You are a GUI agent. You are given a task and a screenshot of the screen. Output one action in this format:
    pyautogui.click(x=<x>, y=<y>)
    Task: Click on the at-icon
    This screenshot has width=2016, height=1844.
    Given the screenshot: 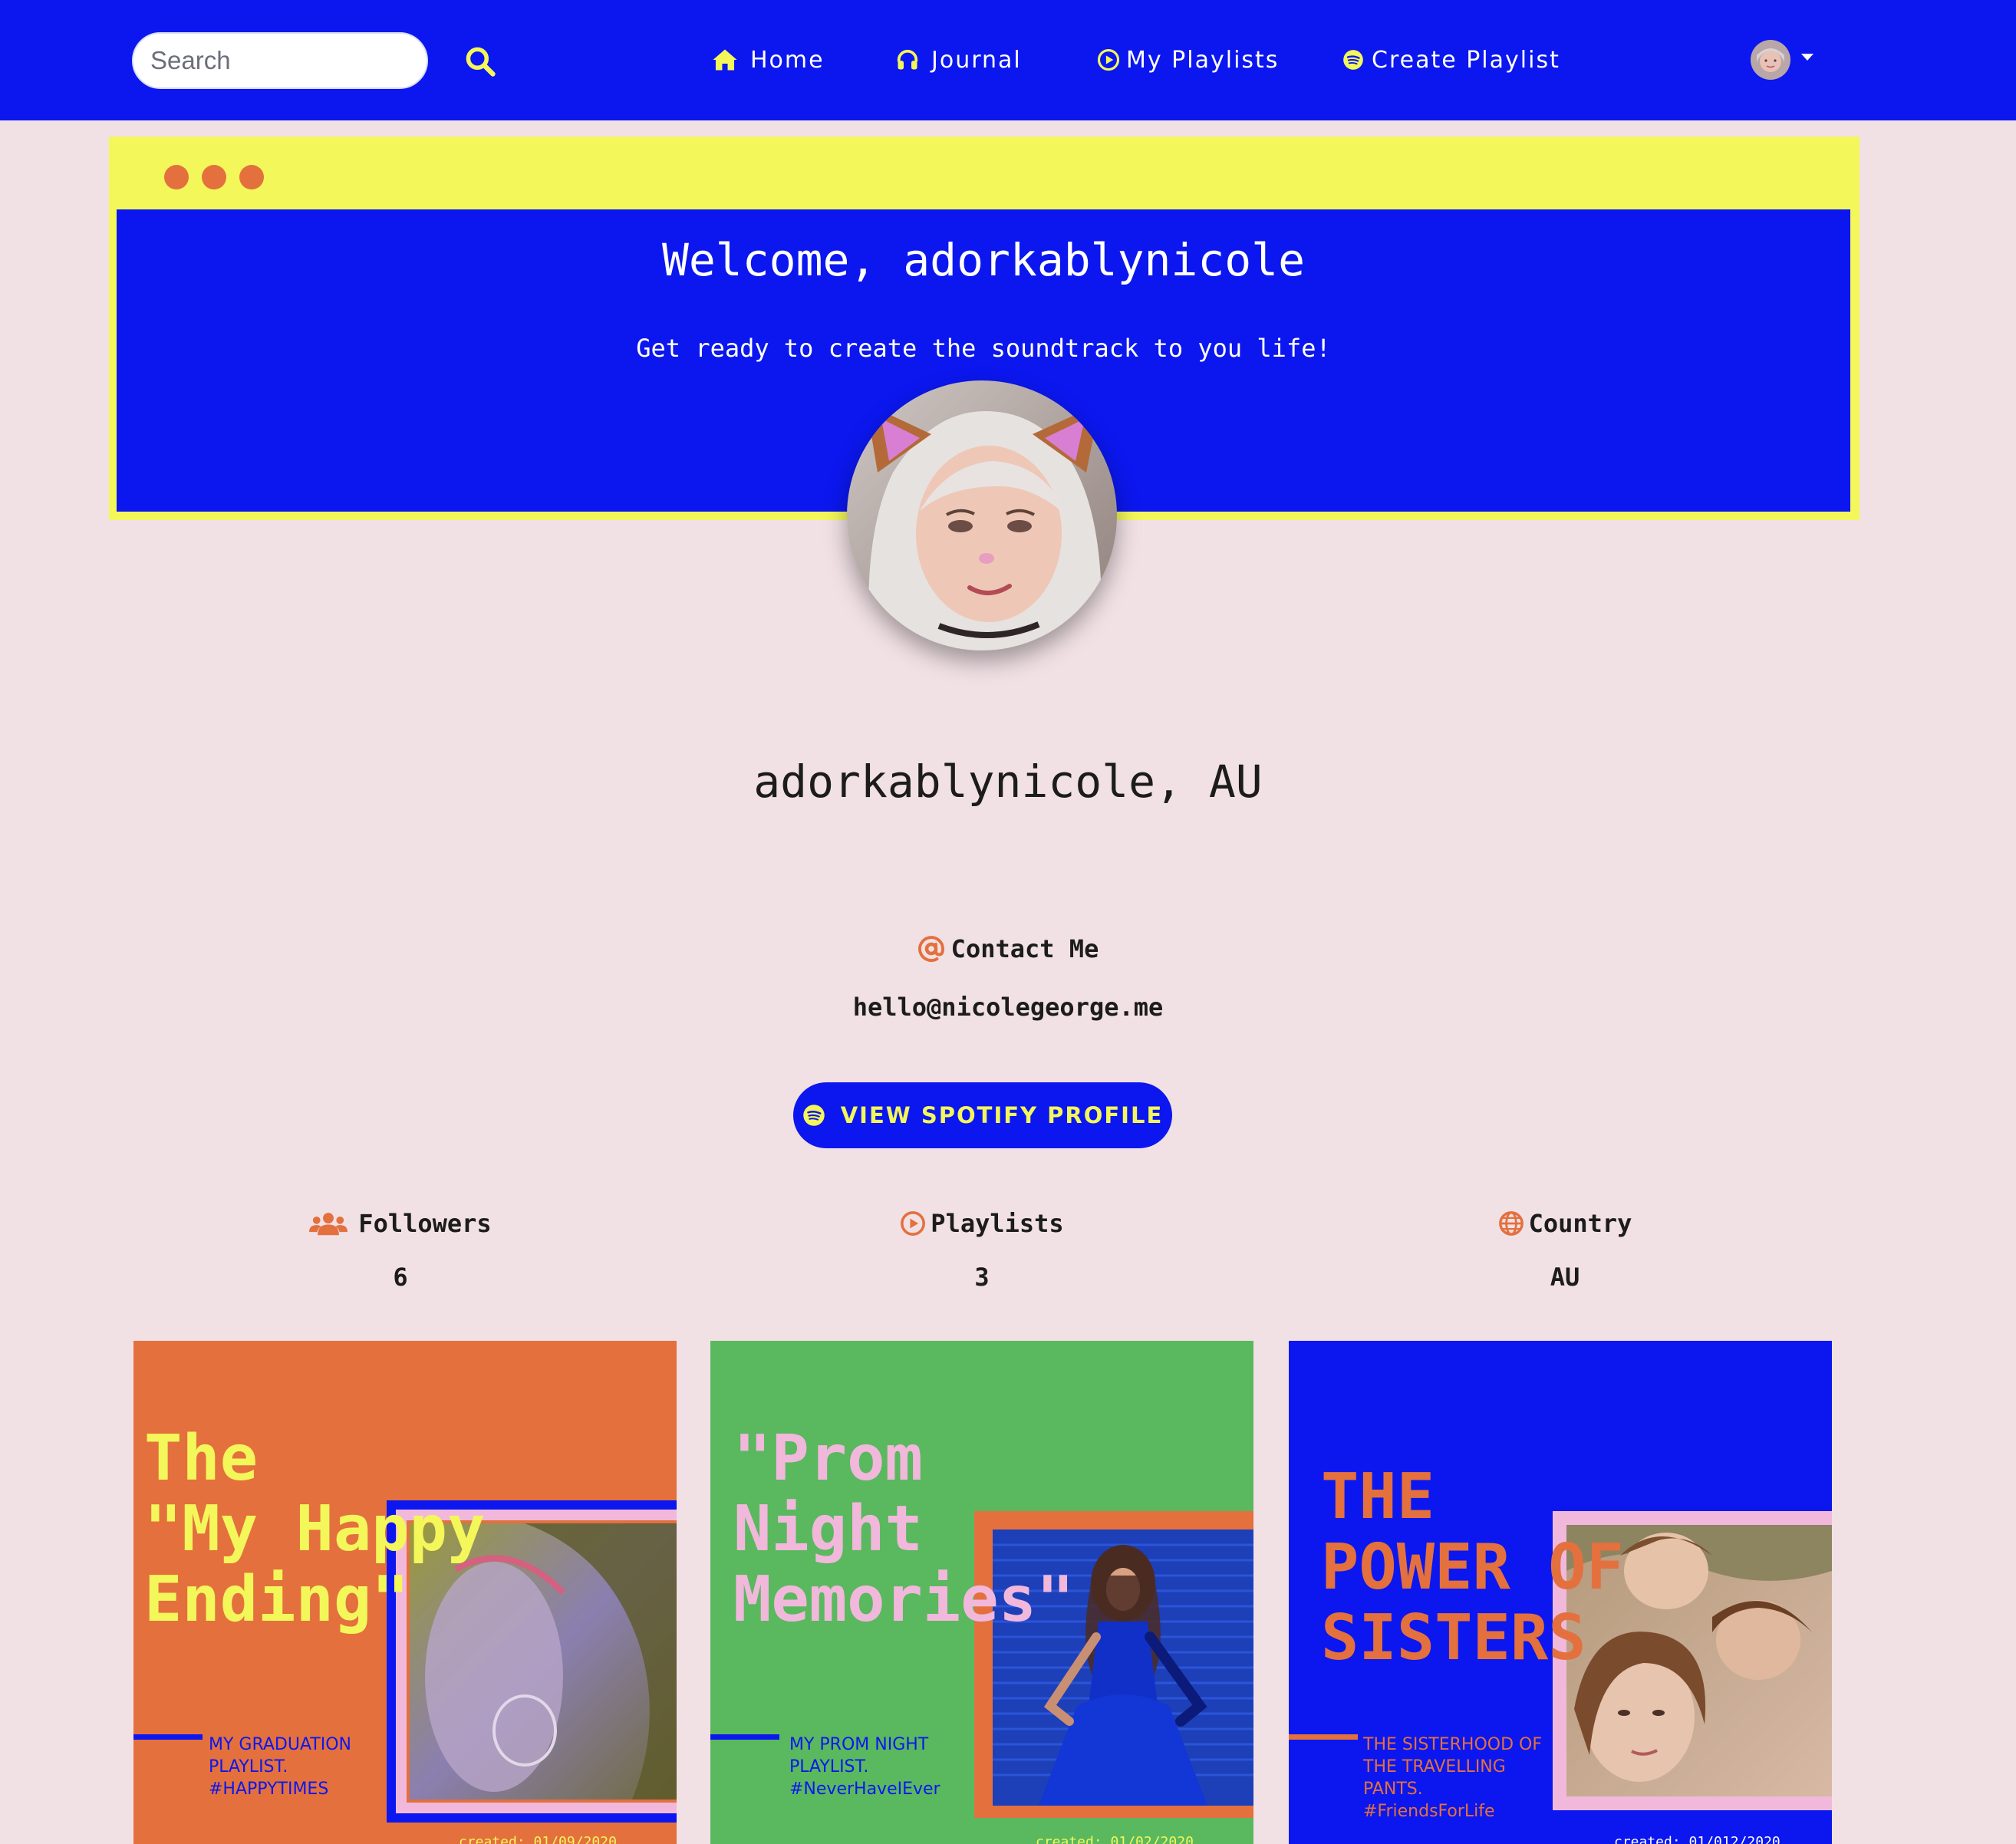 What is the action you would take?
    pyautogui.click(x=930, y=949)
    